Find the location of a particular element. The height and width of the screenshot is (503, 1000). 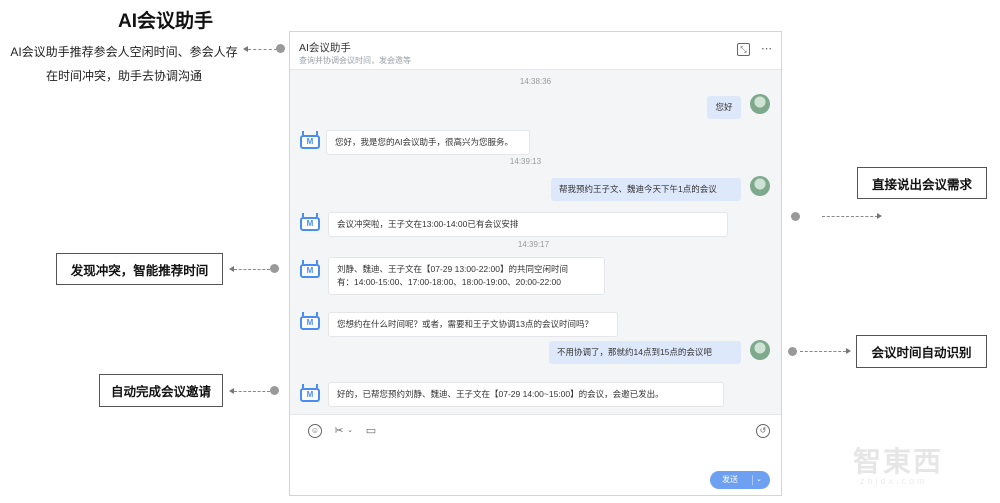

invite-dot is located at coordinates (274, 390).